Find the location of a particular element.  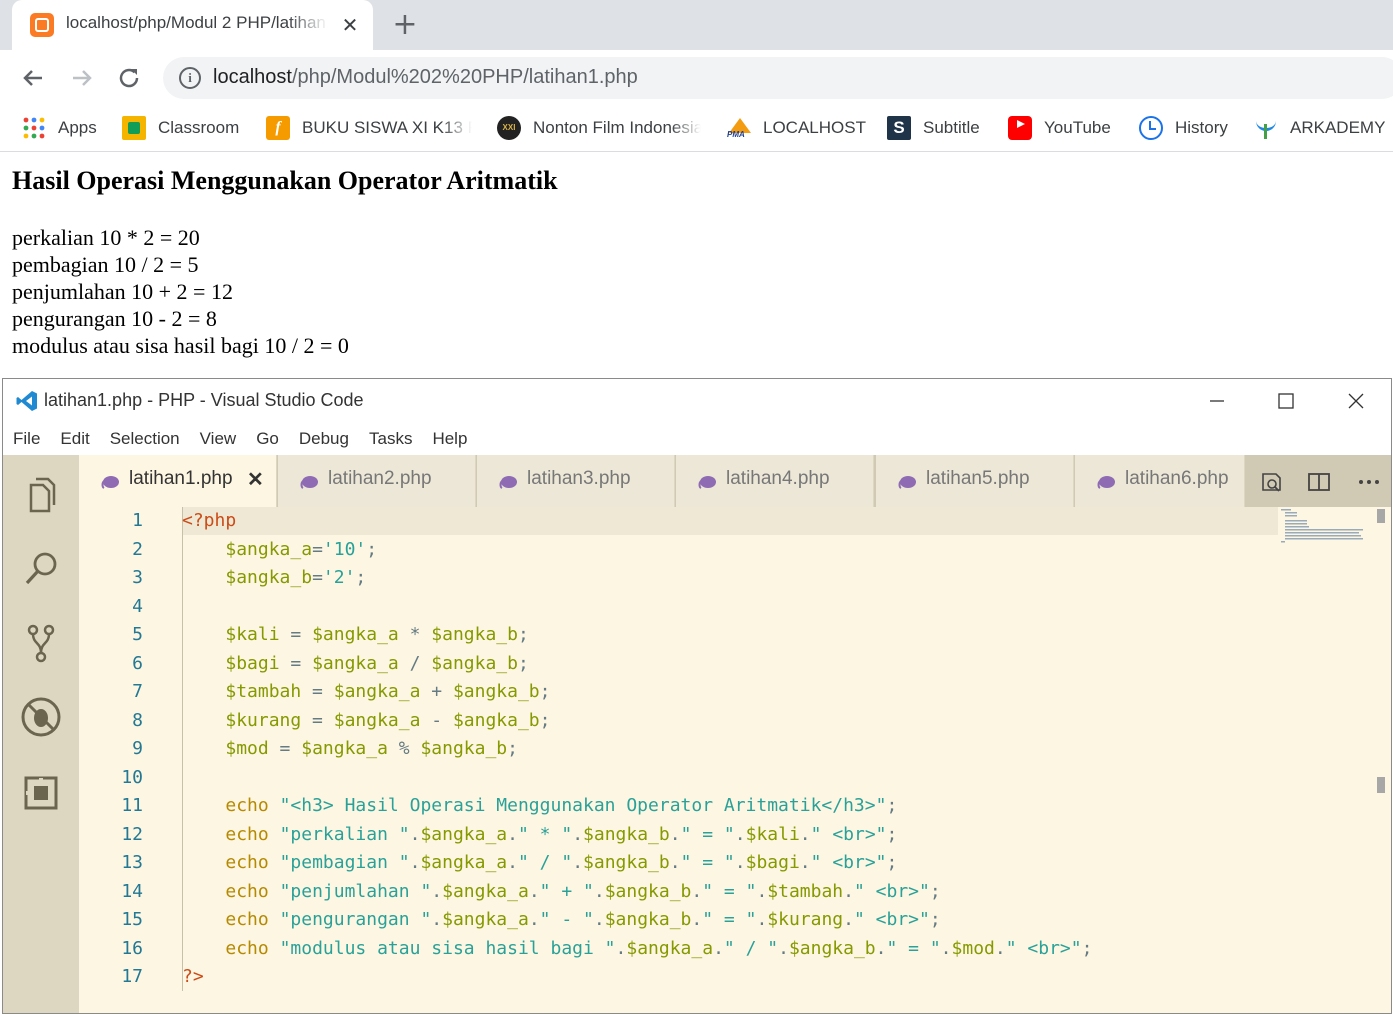

menu-selection: Selection is located at coordinates (145, 439).